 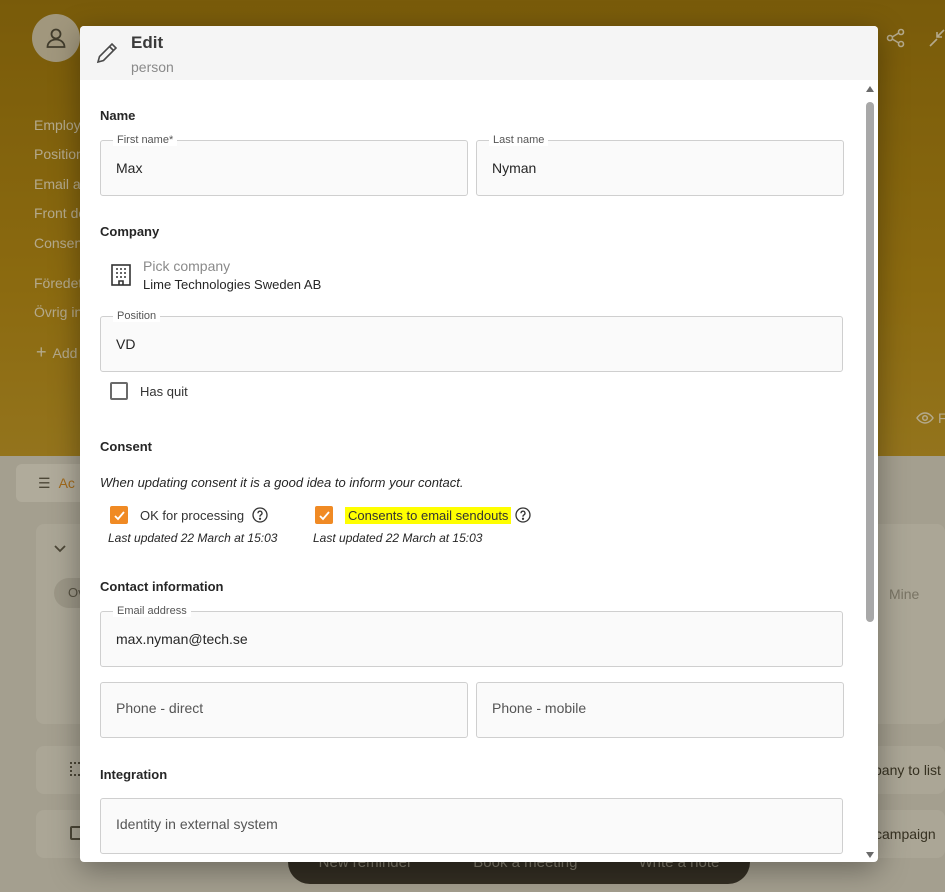 I want to click on share-icon, so click(x=896, y=39).